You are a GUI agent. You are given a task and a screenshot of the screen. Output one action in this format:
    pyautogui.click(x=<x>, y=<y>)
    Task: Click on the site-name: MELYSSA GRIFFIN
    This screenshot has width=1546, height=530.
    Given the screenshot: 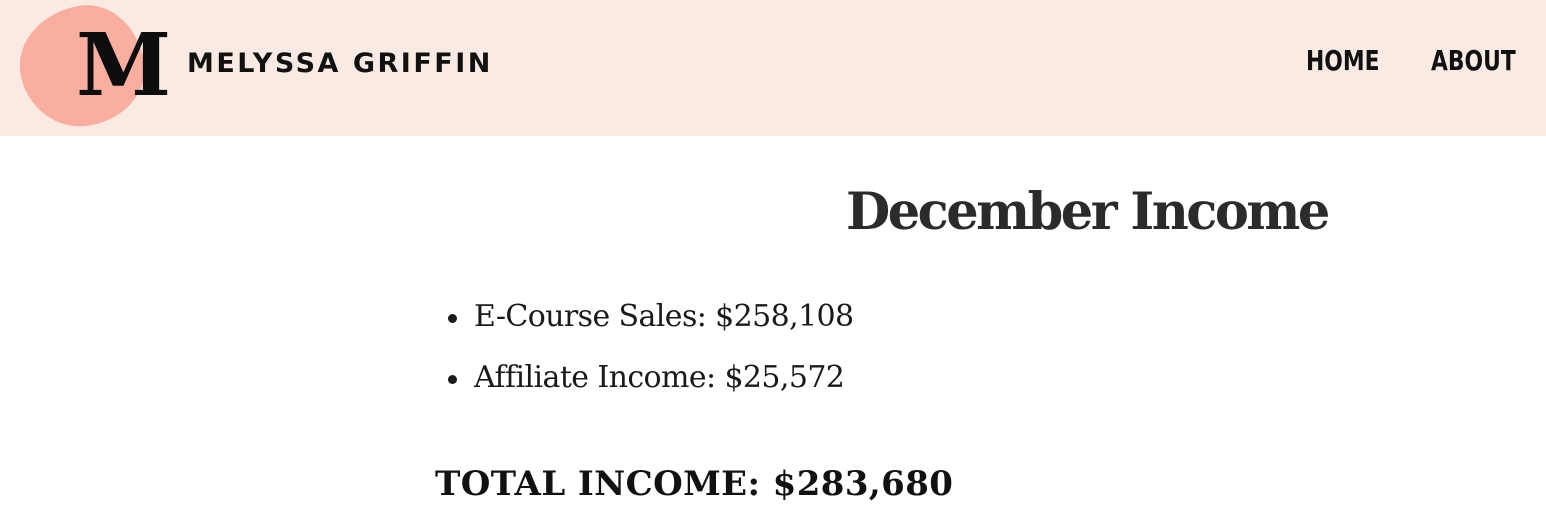 What is the action you would take?
    pyautogui.click(x=340, y=63)
    